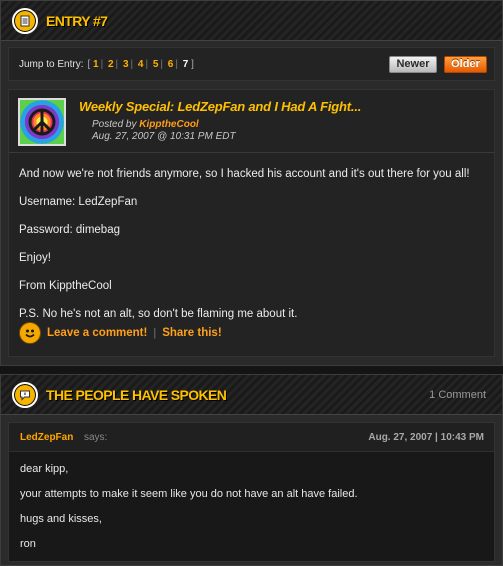 The image size is (503, 566). What do you see at coordinates (25, 20) in the screenshot?
I see `document-icon` at bounding box center [25, 20].